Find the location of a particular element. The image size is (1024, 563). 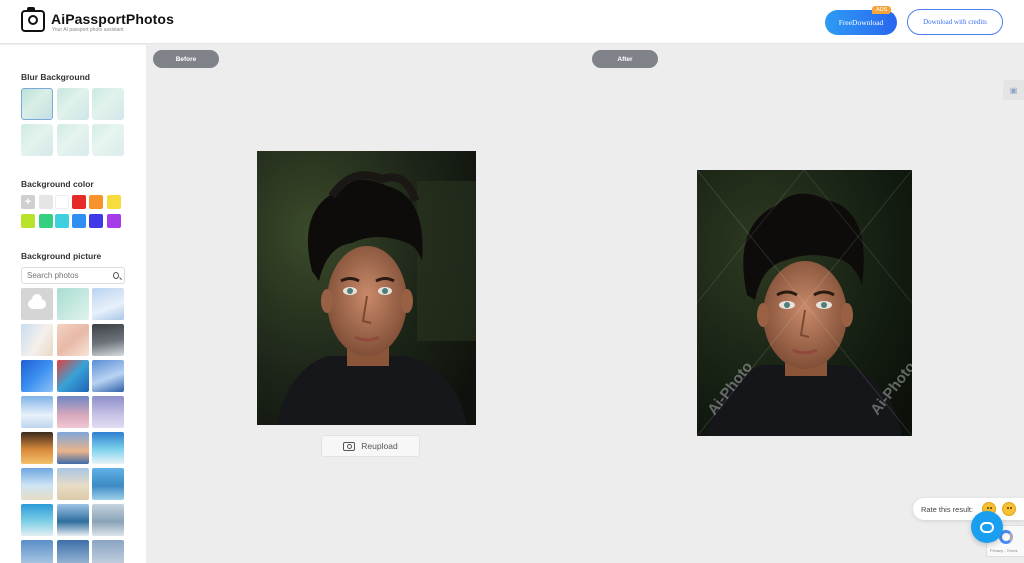

color-swatch-orange is located at coordinates (96, 202).